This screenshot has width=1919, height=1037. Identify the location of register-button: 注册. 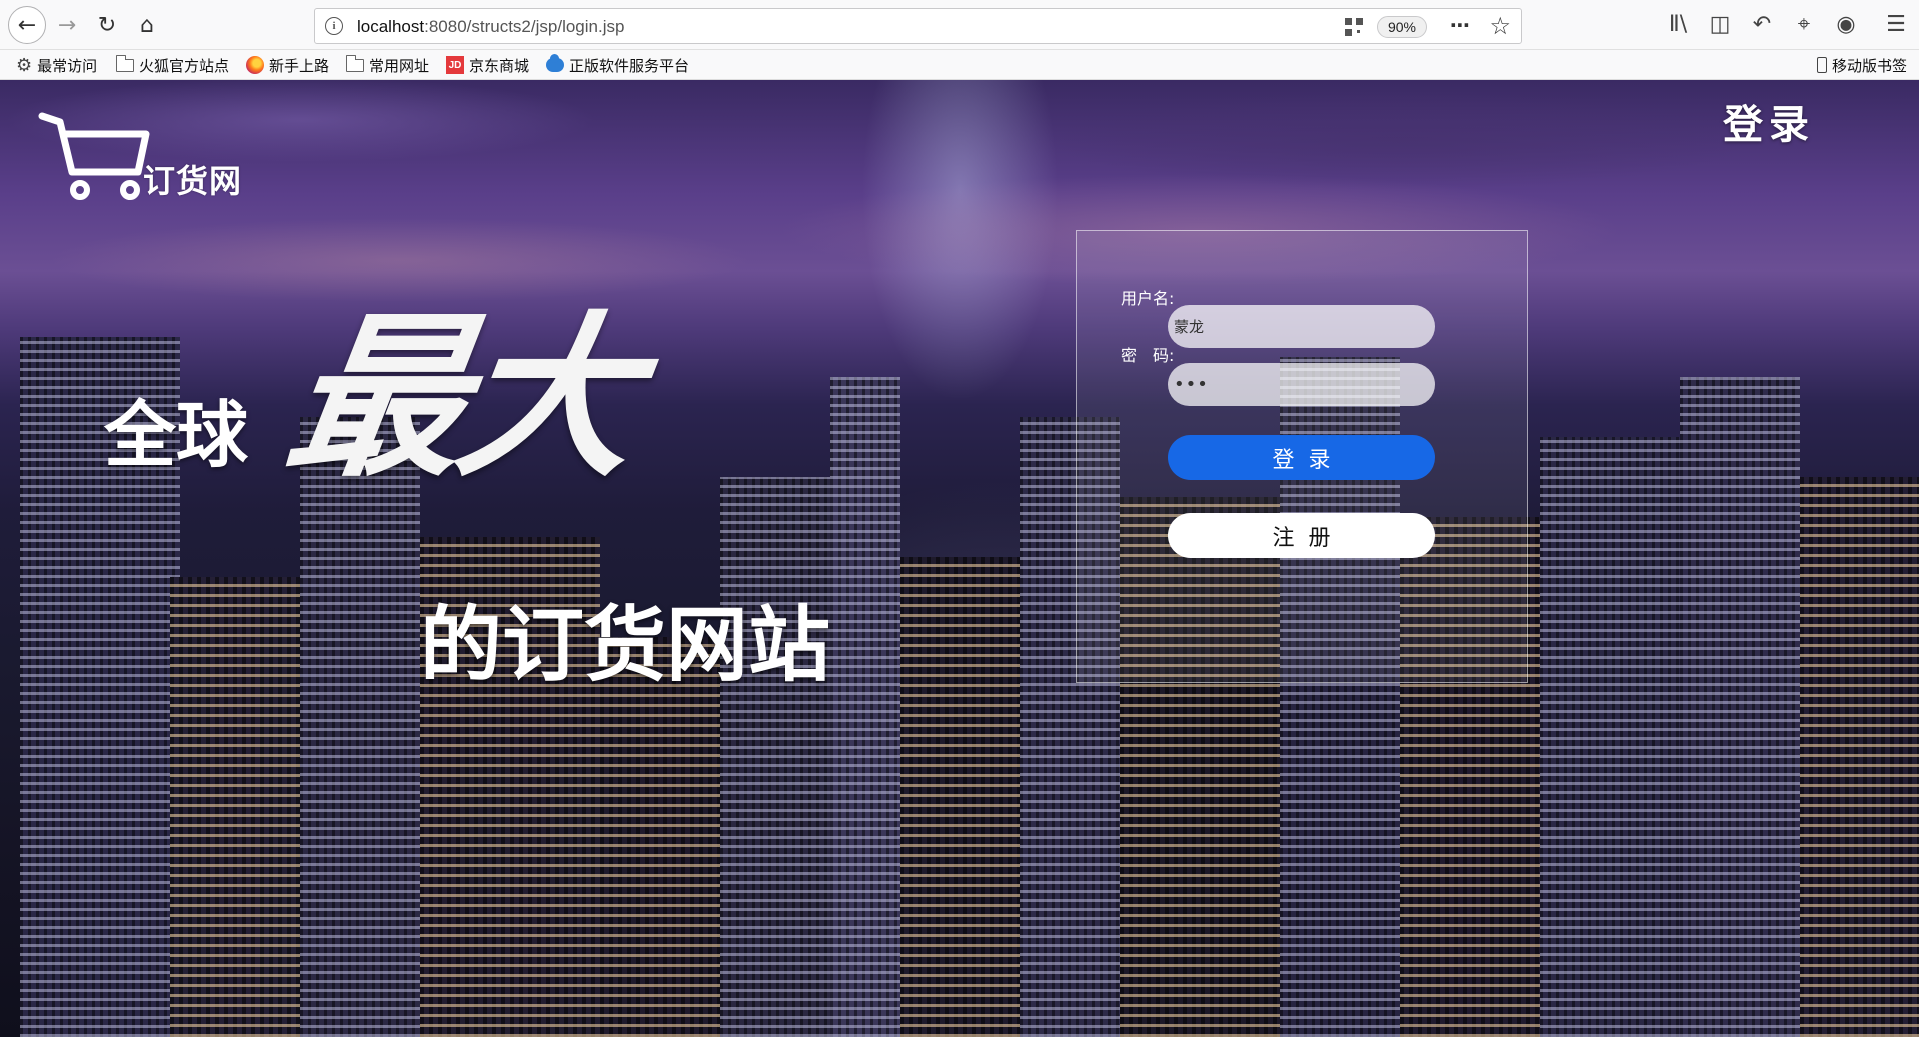
(1301, 535).